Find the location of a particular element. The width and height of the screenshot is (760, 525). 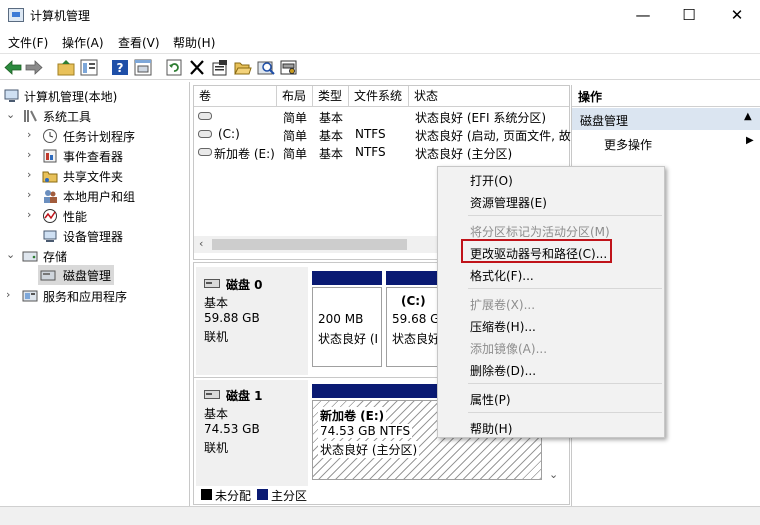

menu-item-properties: 属性(P) is located at coordinates (490, 399).